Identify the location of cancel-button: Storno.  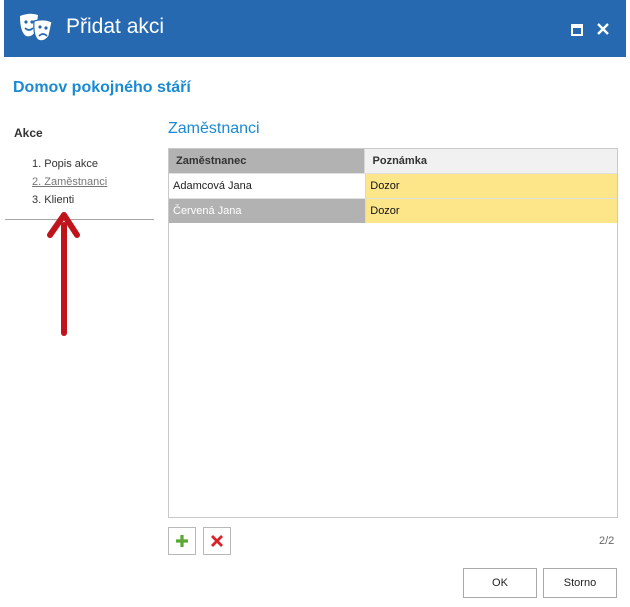
(580, 583).